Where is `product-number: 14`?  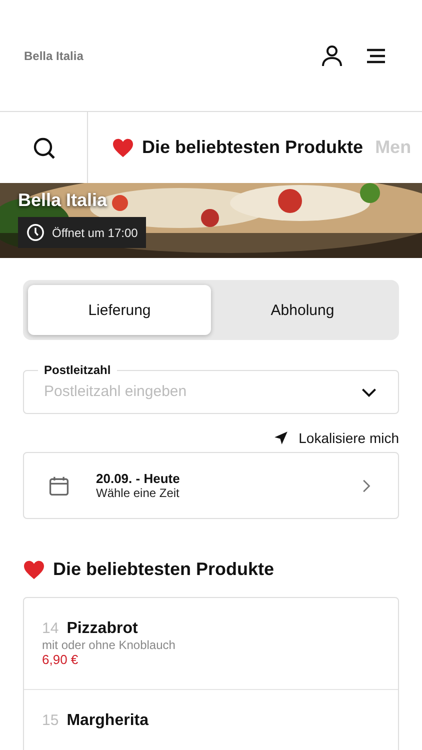
product-number: 14 is located at coordinates (50, 628).